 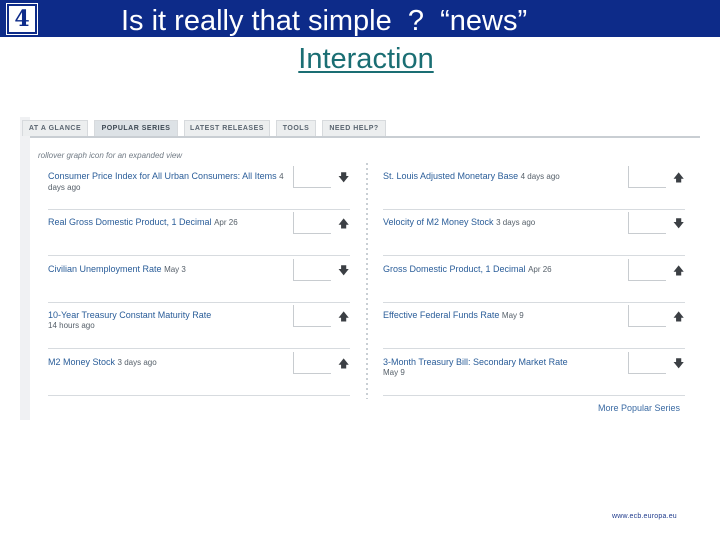 What do you see at coordinates (55, 128) in the screenshot?
I see `tab-at-a-glance: AT A GLANCE` at bounding box center [55, 128].